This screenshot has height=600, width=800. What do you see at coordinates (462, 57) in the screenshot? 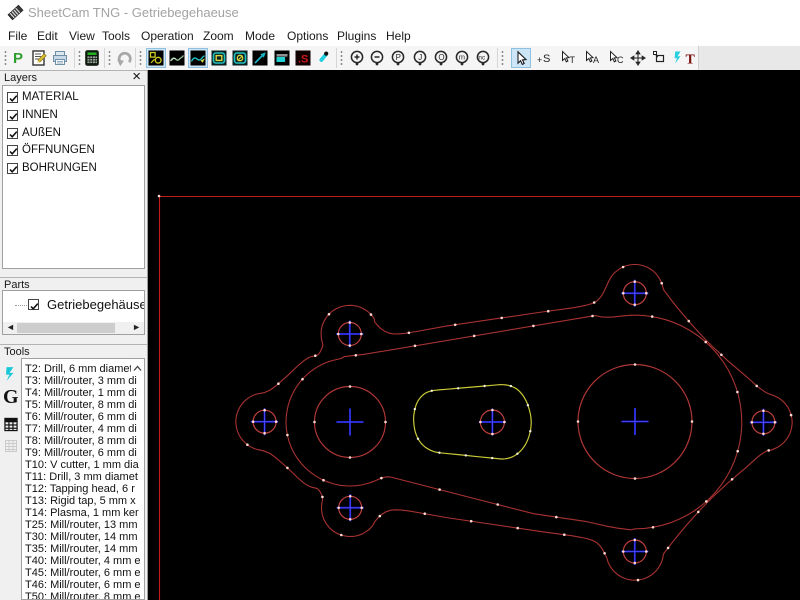
I see `svg-text: m` at bounding box center [462, 57].